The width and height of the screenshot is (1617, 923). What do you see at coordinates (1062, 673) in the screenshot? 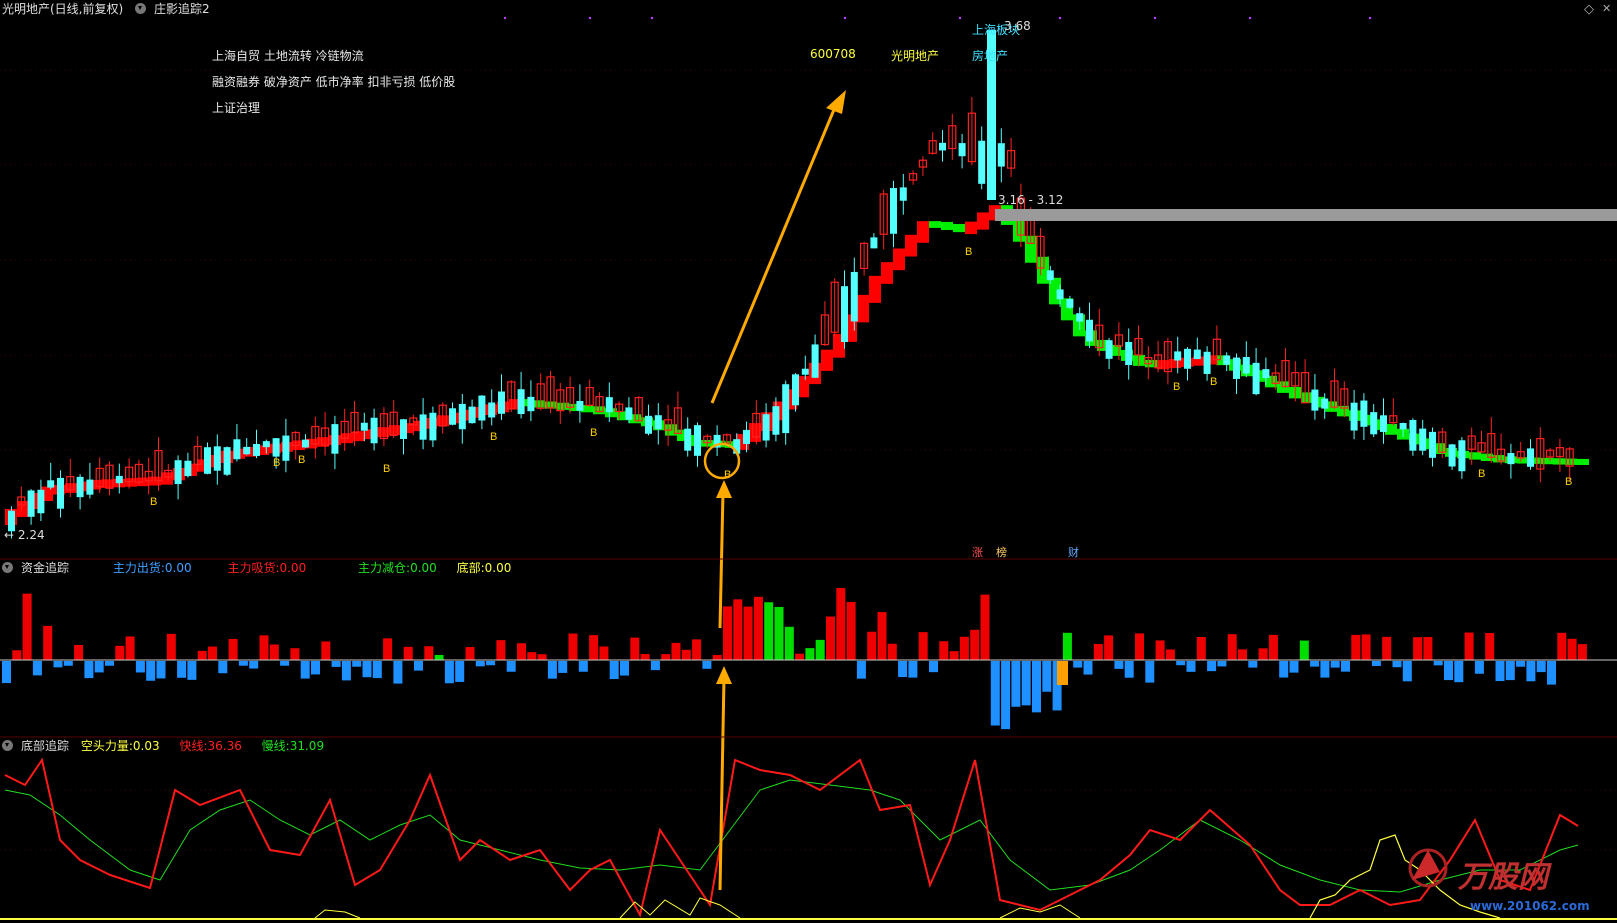
I see `fund-bar-orange` at bounding box center [1062, 673].